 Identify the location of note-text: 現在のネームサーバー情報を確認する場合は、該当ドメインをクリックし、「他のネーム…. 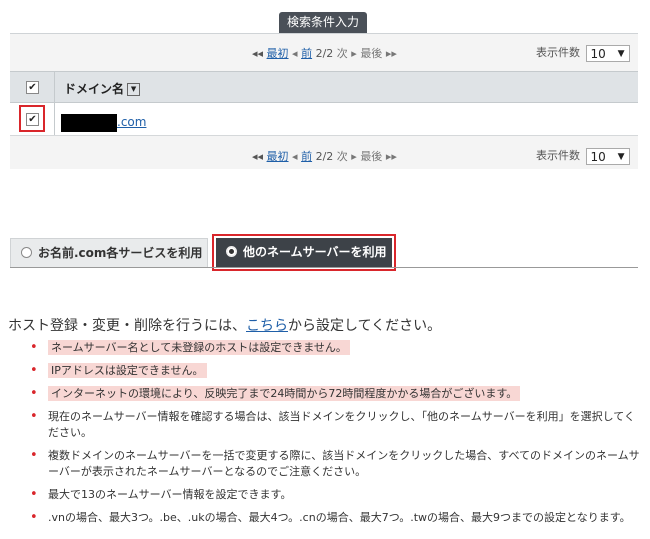
(341, 424).